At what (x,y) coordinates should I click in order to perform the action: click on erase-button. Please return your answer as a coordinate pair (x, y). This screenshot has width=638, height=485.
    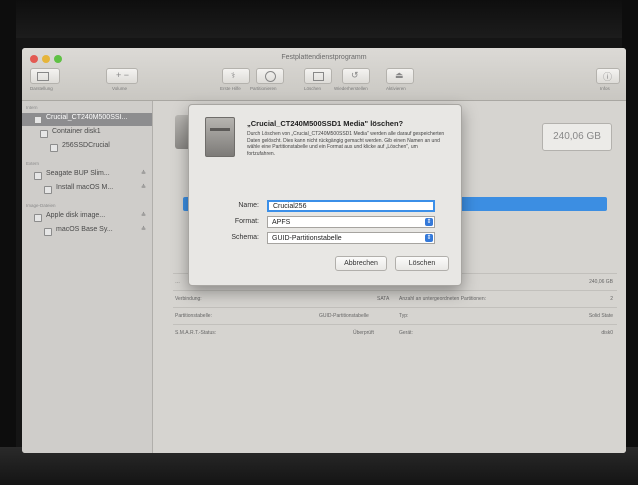
    Looking at the image, I should click on (318, 76).